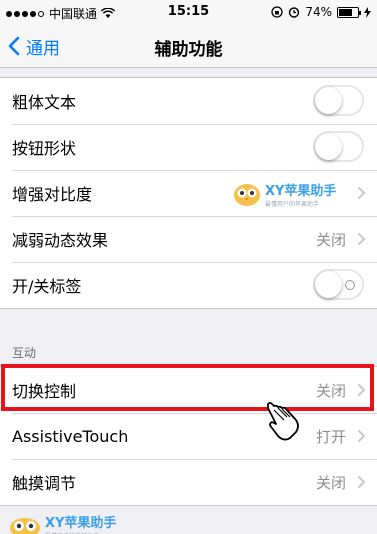  What do you see at coordinates (188, 147) in the screenshot?
I see `button-shapes-row: 按钮形状` at bounding box center [188, 147].